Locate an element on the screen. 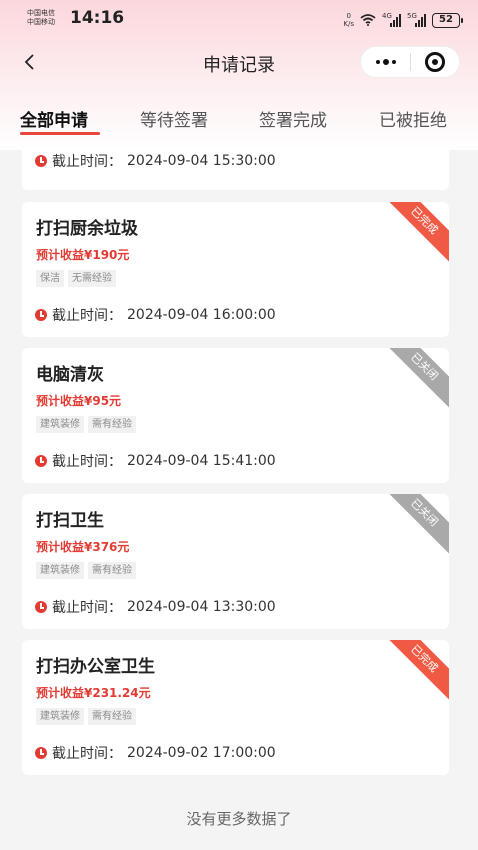 This screenshot has height=850, width=478. carrier-info: 中国电信 中国移动 is located at coordinates (41, 18).